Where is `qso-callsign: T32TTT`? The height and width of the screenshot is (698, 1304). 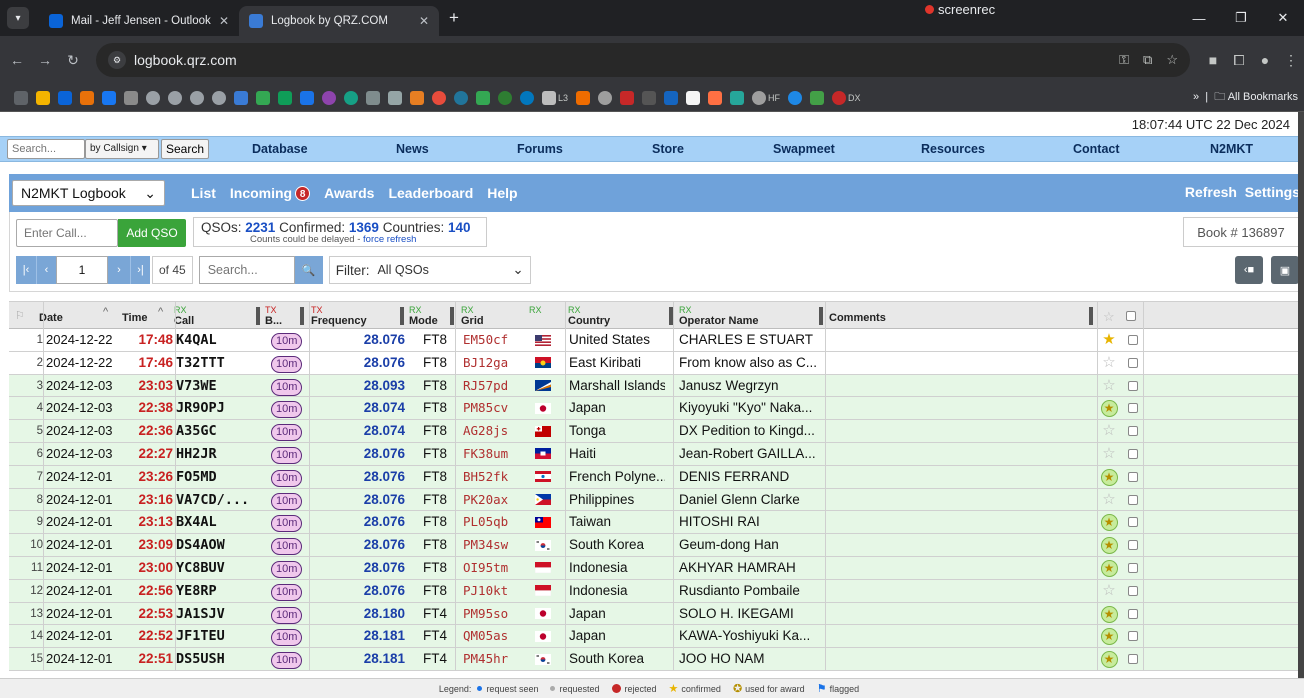 qso-callsign: T32TTT is located at coordinates (221, 363).